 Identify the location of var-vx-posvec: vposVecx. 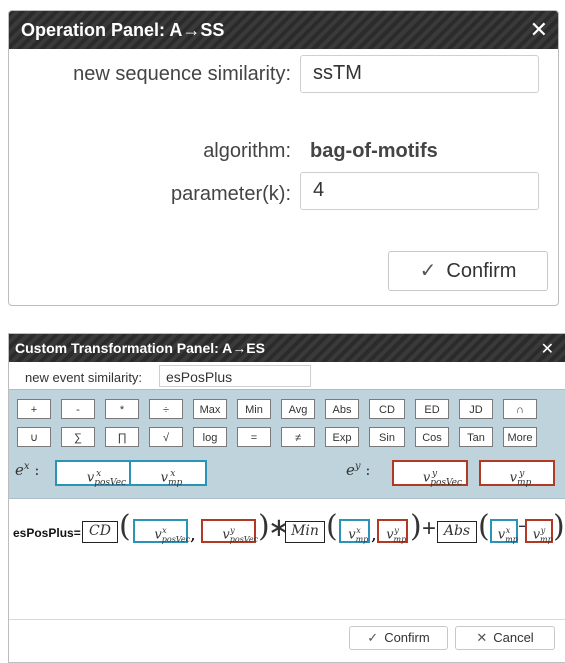
(94, 474).